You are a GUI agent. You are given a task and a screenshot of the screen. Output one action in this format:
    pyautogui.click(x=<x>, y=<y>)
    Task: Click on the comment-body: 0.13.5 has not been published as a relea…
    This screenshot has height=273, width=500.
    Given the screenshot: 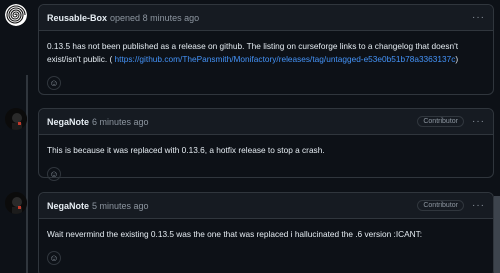 What is the action you would take?
    pyautogui.click(x=266, y=51)
    